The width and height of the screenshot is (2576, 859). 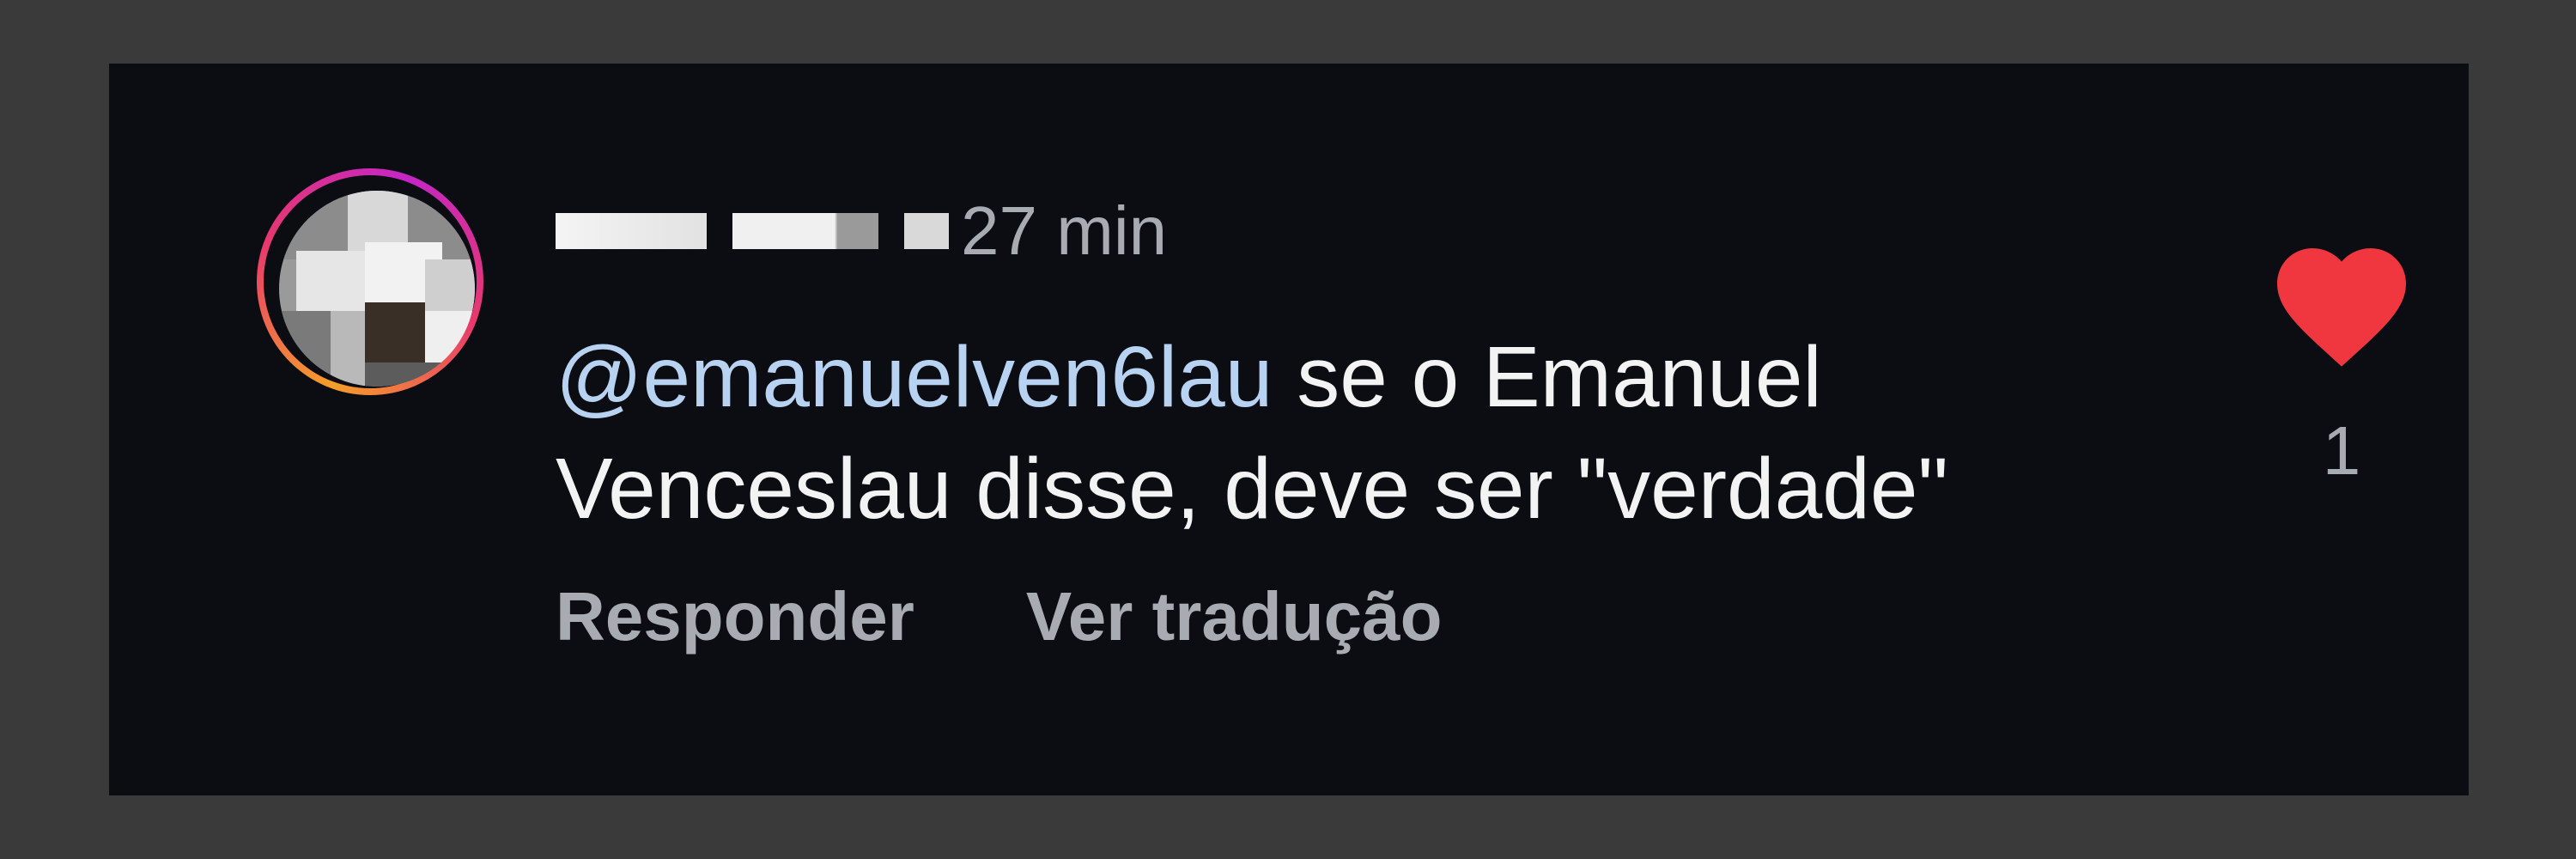 I want to click on avatar-story-ring, so click(x=370, y=281).